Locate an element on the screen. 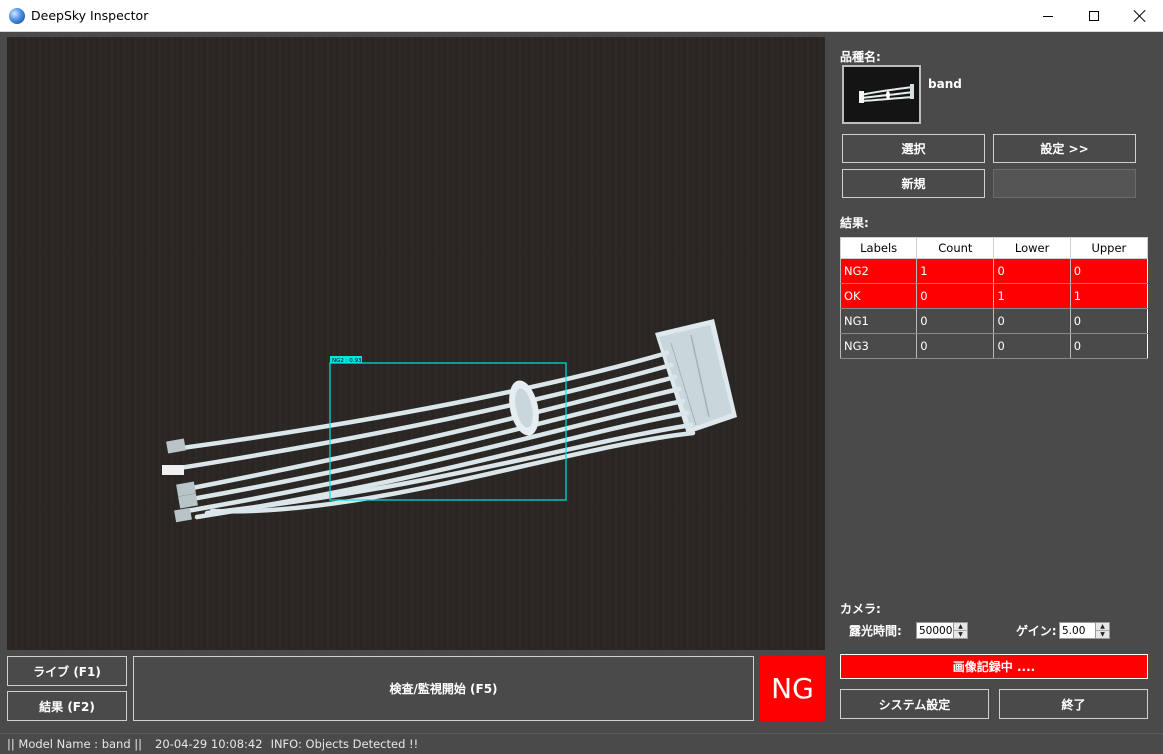  minimize-icon is located at coordinates (1048, 16).